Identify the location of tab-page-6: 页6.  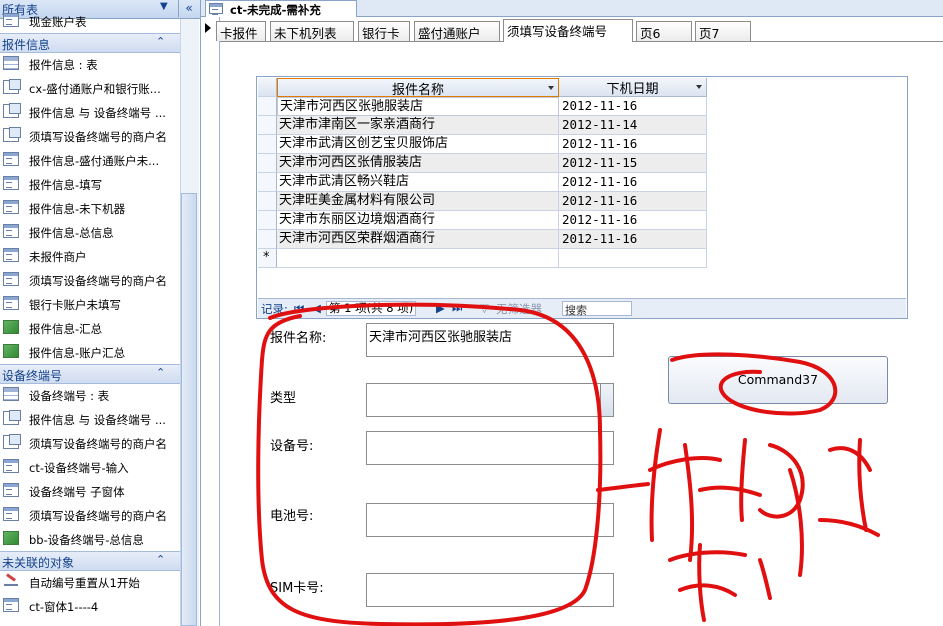
(664, 31).